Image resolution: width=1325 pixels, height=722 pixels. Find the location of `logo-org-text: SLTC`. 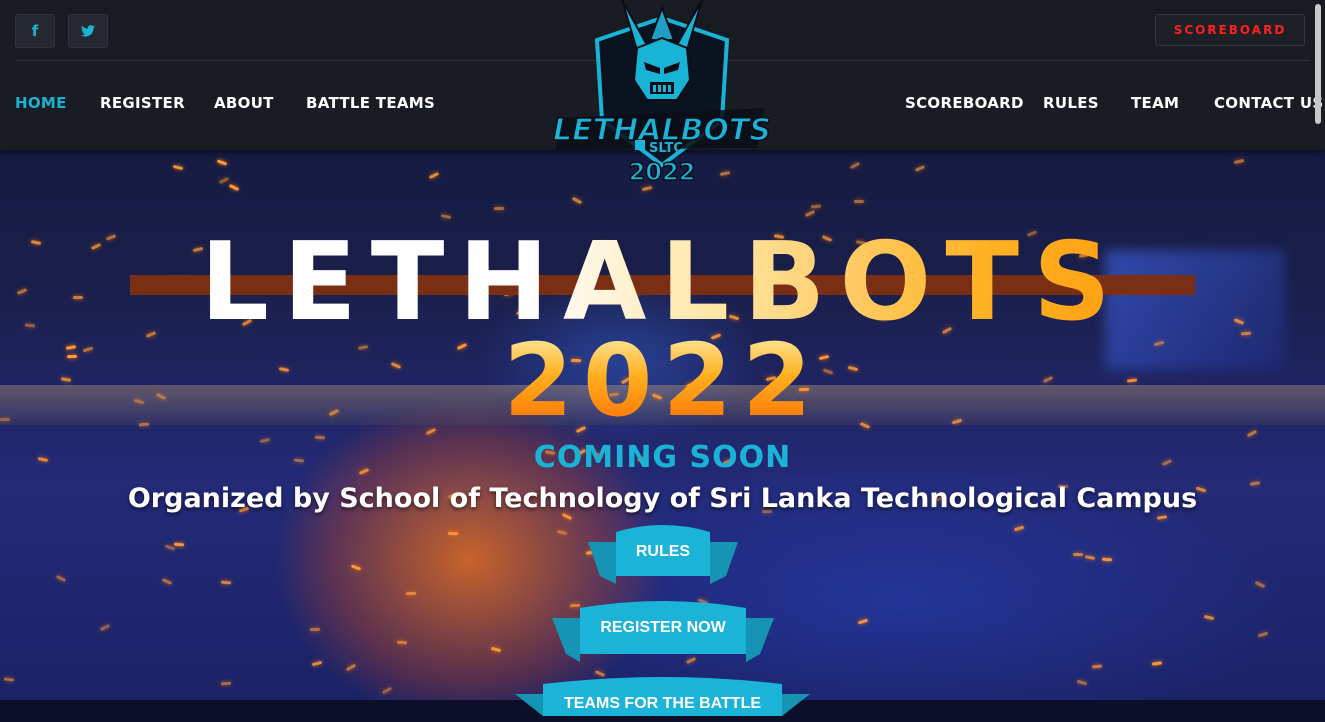

logo-org-text: SLTC is located at coordinates (666, 148).